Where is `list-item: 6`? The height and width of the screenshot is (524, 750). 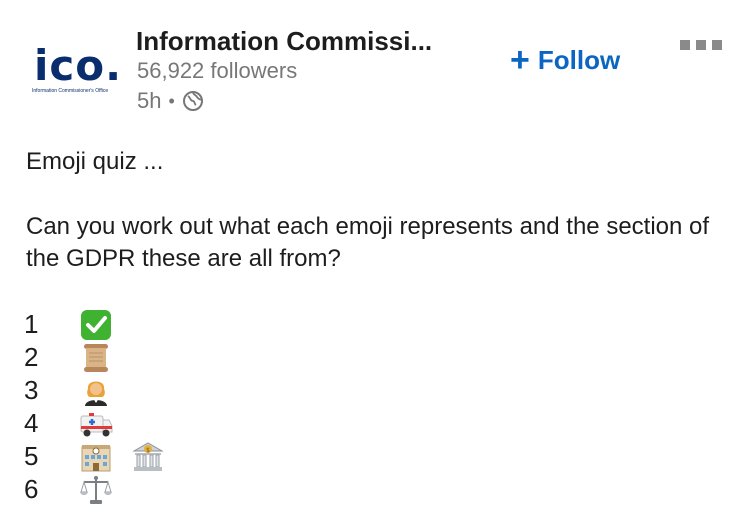 list-item: 6 is located at coordinates (96, 489).